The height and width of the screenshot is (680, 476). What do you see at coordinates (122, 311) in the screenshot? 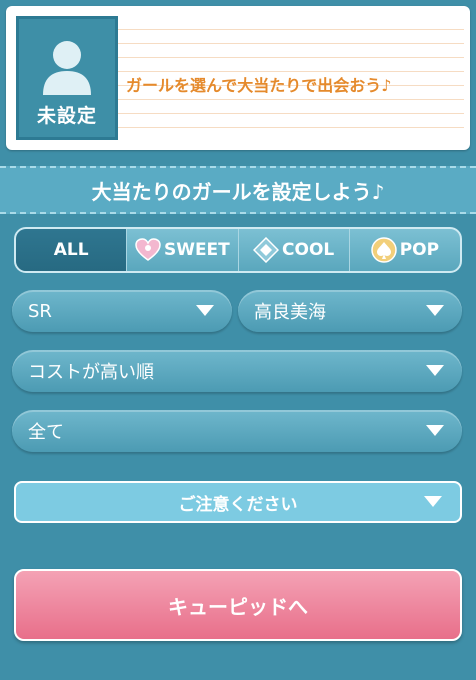
I see `rarity-select: SR` at bounding box center [122, 311].